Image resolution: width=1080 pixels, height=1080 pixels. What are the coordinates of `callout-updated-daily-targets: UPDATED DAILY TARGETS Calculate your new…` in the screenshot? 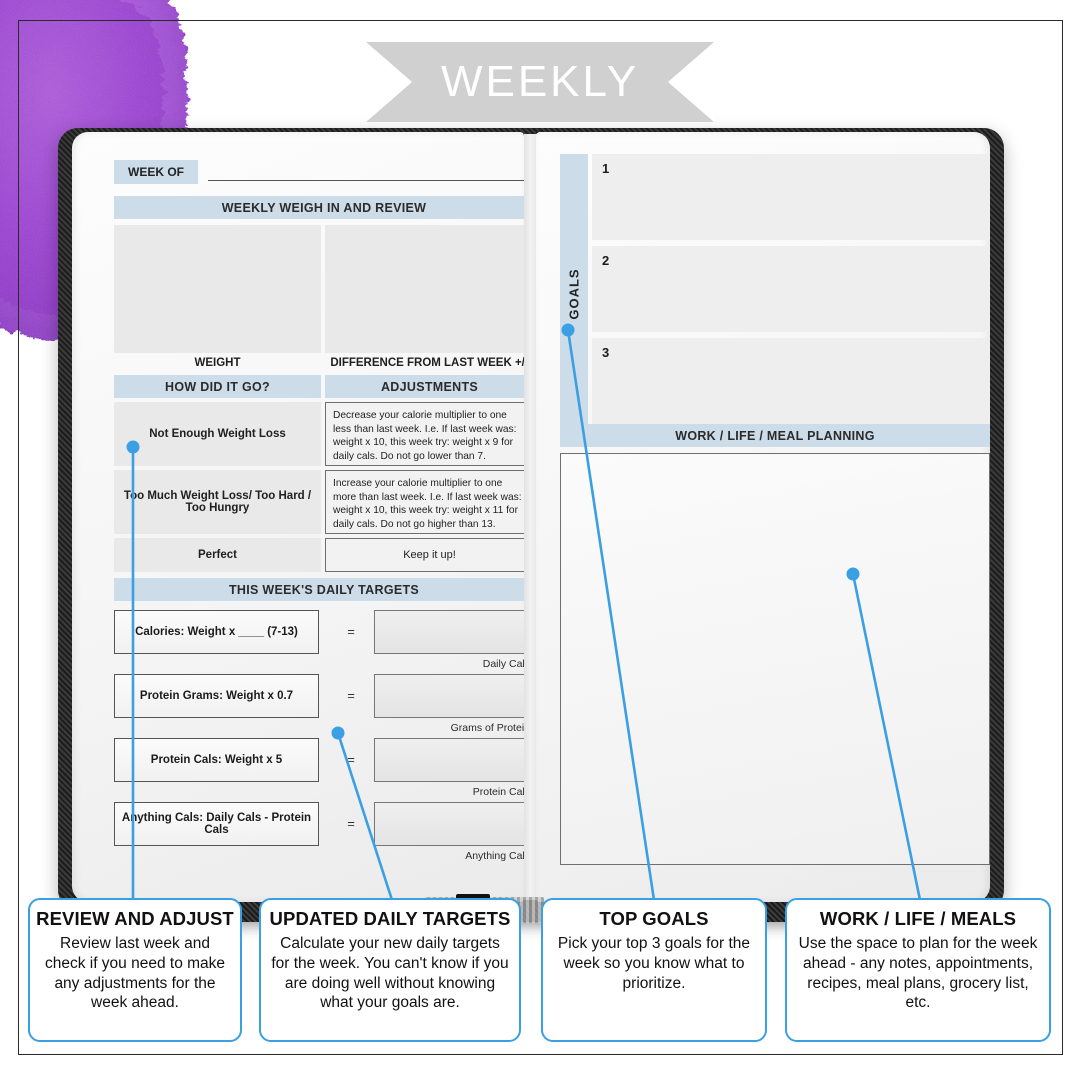 It's located at (390, 970).